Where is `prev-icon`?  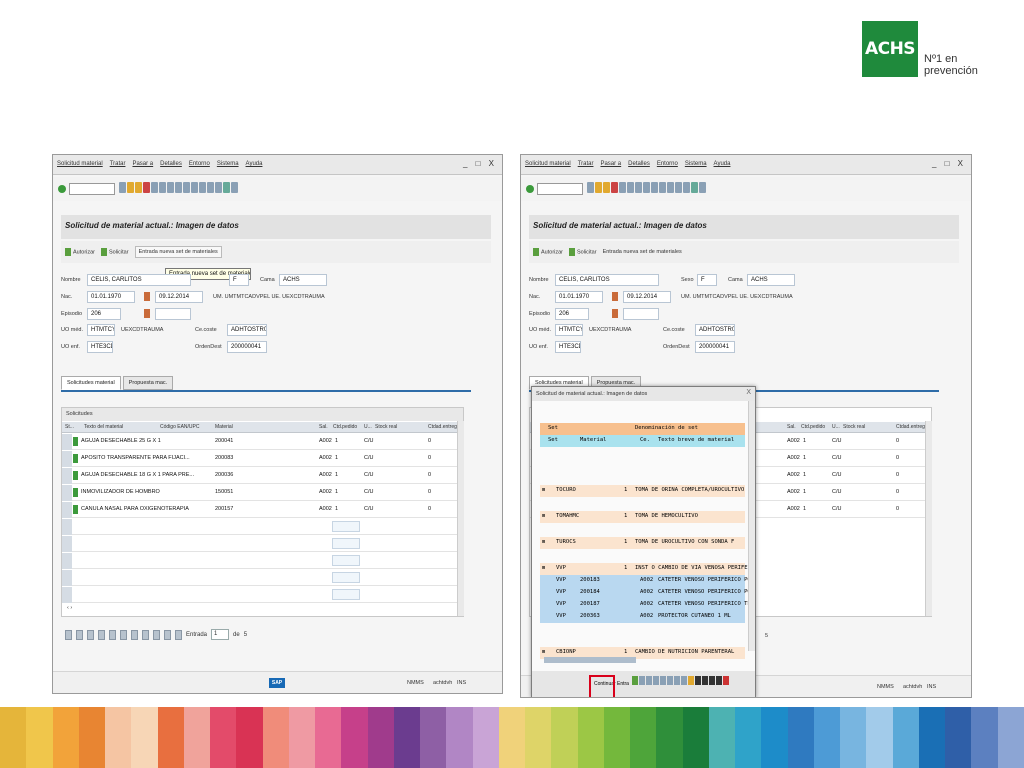
prev-icon is located at coordinates (705, 680).